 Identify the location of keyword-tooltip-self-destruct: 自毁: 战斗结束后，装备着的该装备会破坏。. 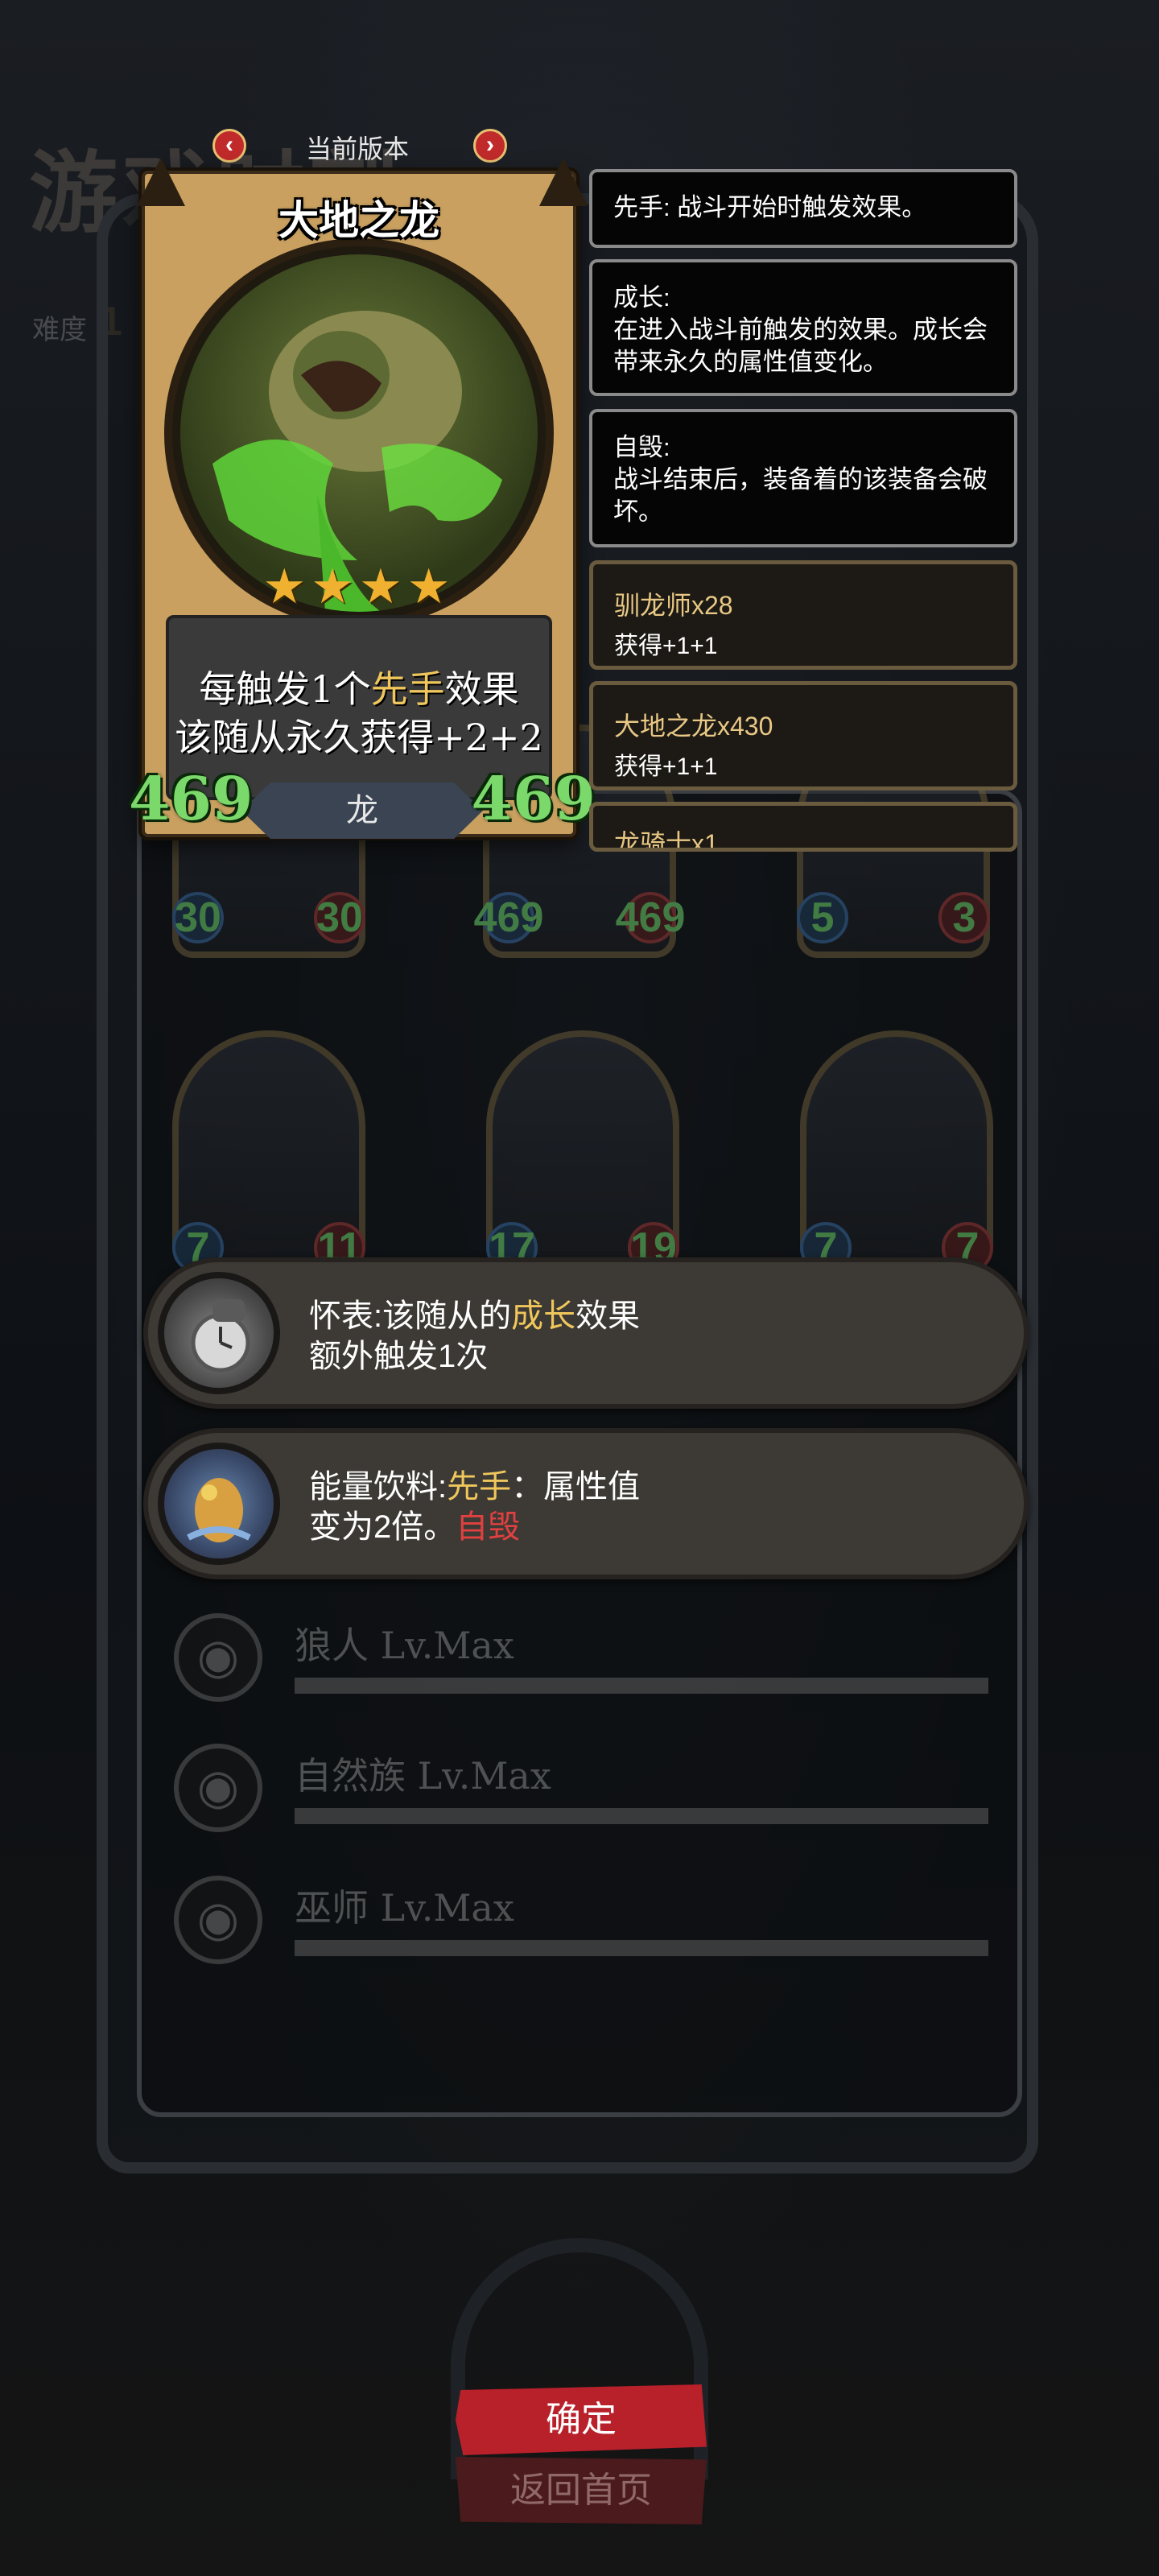
(803, 478).